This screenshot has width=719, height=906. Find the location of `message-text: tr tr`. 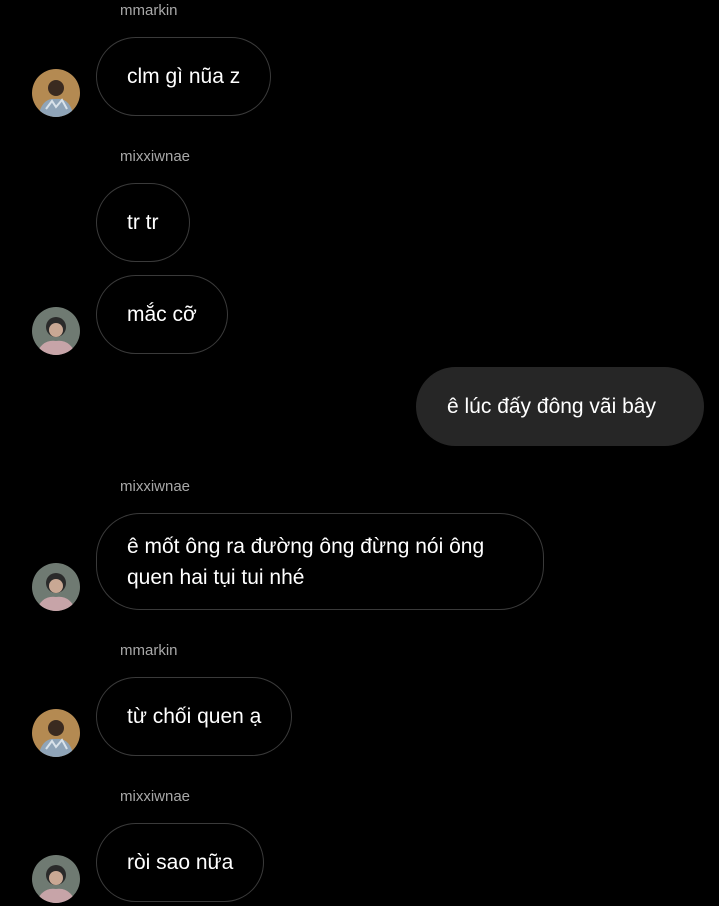

message-text: tr tr is located at coordinates (143, 222).